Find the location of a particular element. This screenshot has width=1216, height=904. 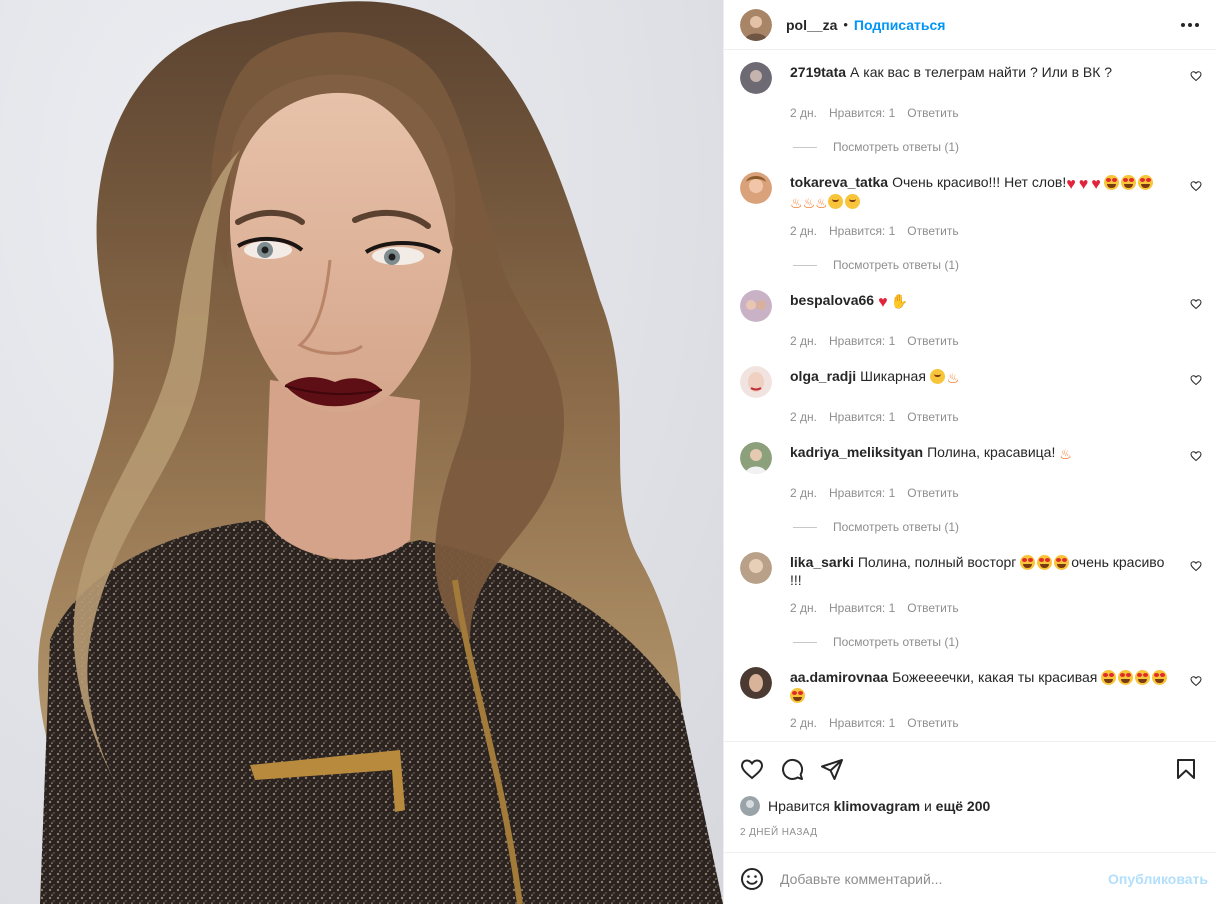

action-icons-row is located at coordinates (972, 769).